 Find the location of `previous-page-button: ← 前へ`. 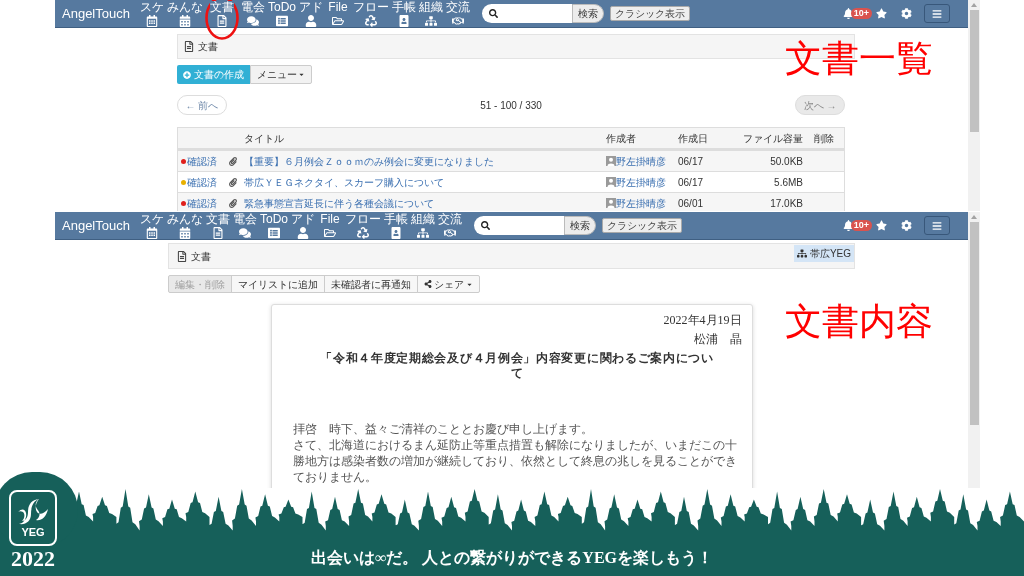

previous-page-button: ← 前へ is located at coordinates (202, 105).